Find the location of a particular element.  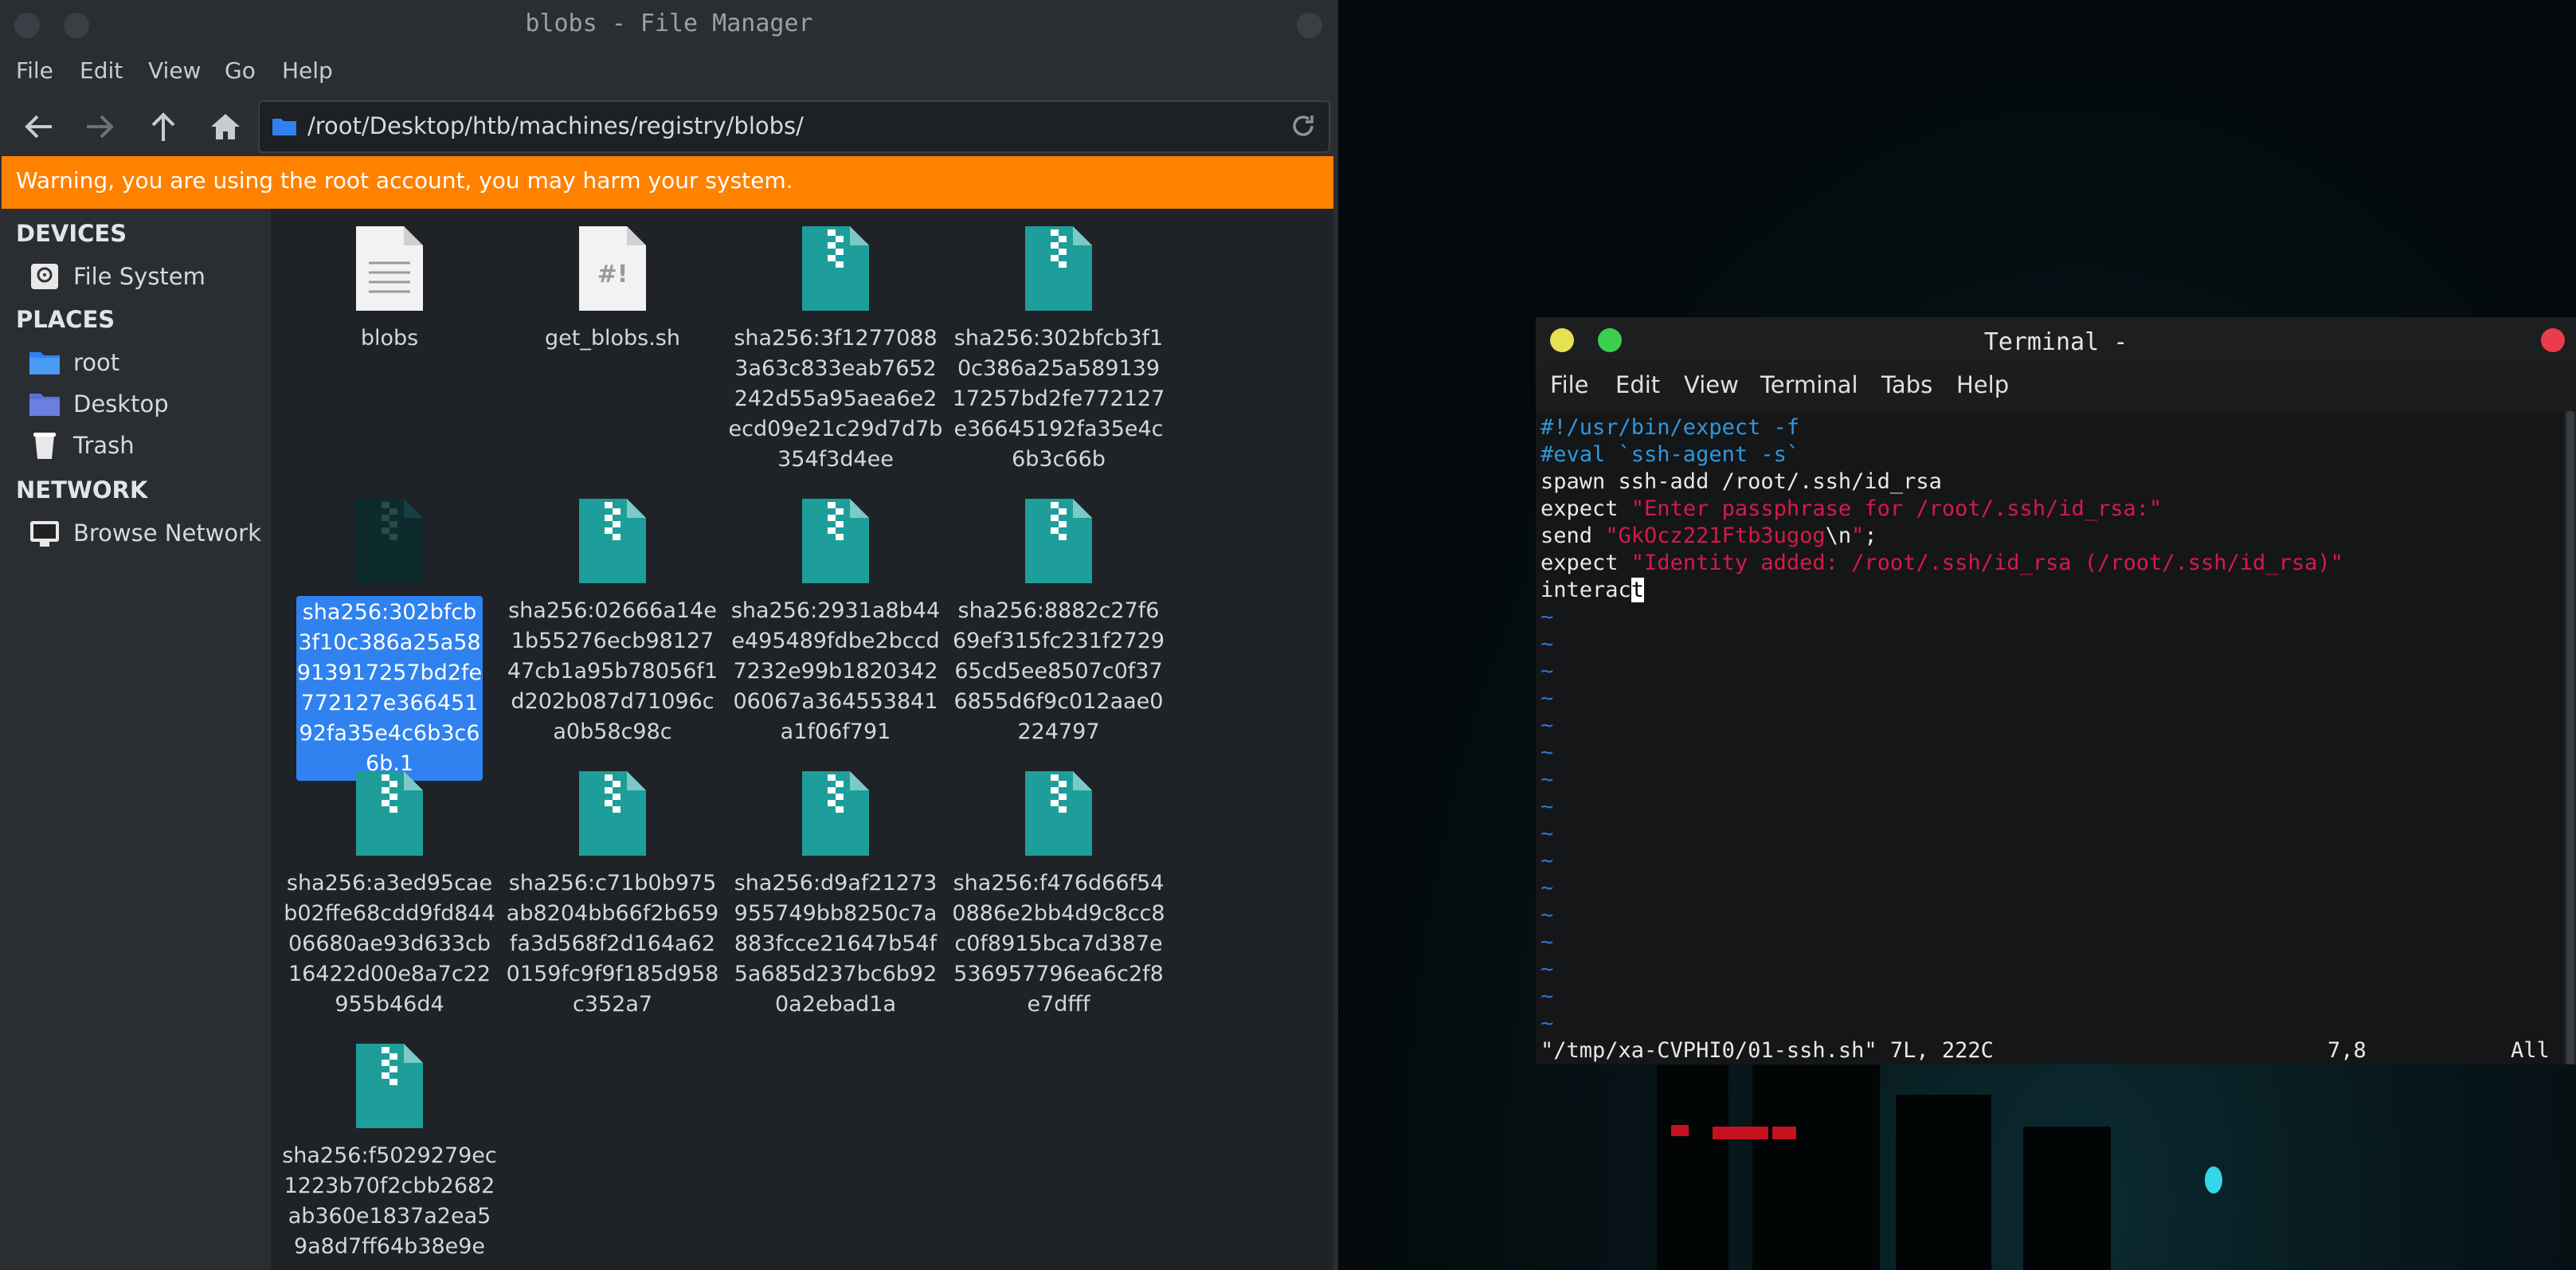

arrow-right-icon is located at coordinates (100, 127).